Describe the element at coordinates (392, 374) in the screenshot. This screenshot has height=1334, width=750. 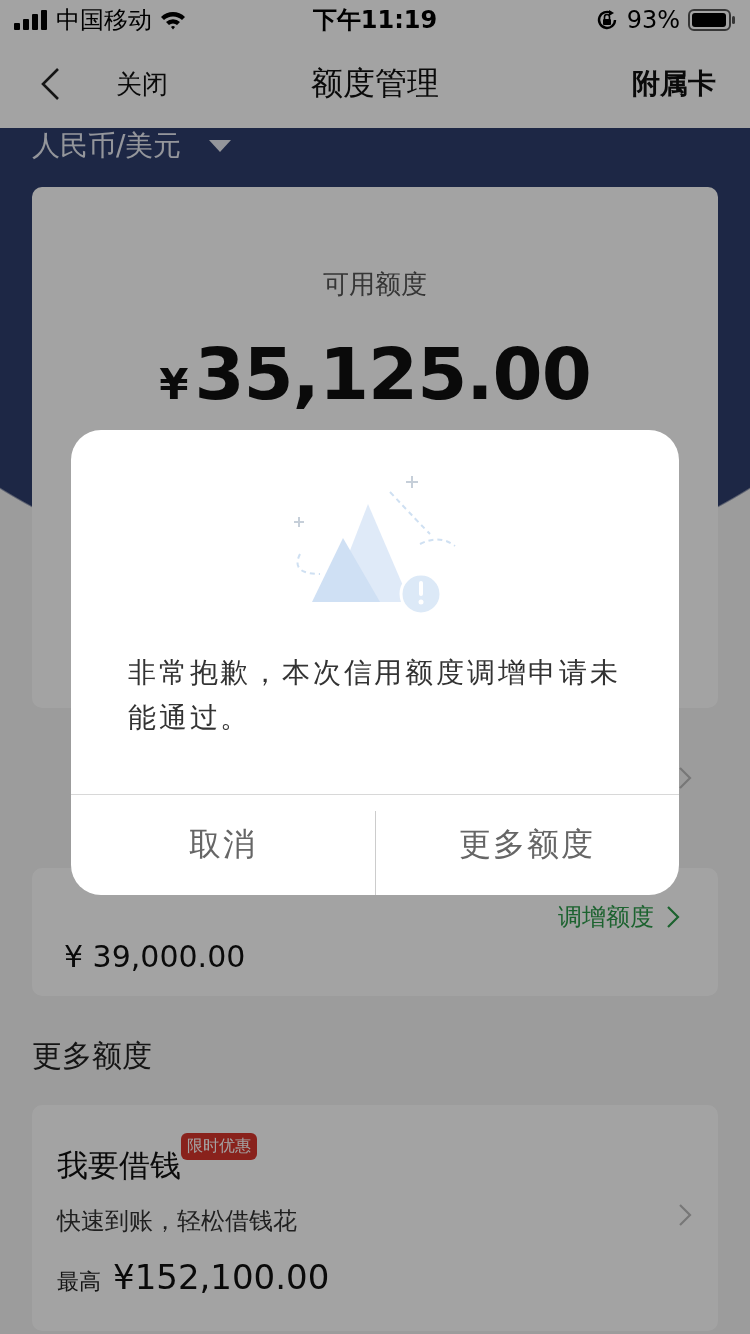
I see `available-amount: 35,125.00` at that location.